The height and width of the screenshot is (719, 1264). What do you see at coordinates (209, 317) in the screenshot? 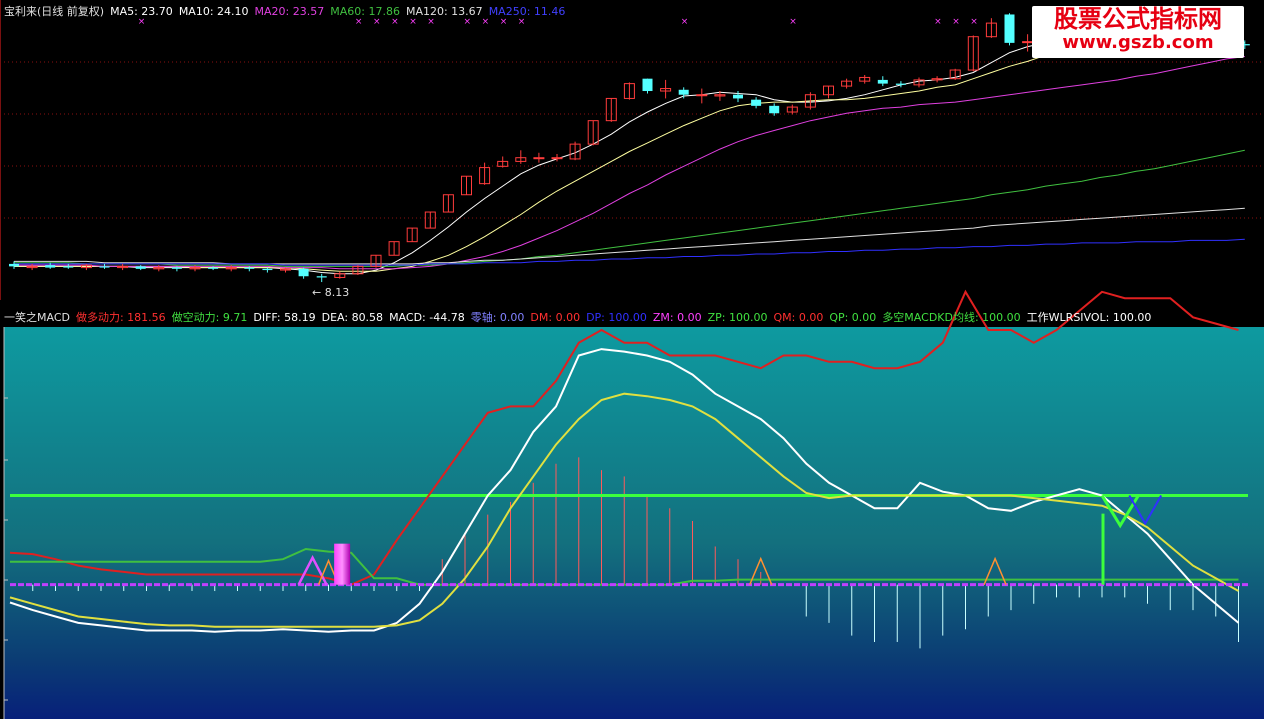
I see `lower-legend-item: 做空动力: 9.71` at bounding box center [209, 317].